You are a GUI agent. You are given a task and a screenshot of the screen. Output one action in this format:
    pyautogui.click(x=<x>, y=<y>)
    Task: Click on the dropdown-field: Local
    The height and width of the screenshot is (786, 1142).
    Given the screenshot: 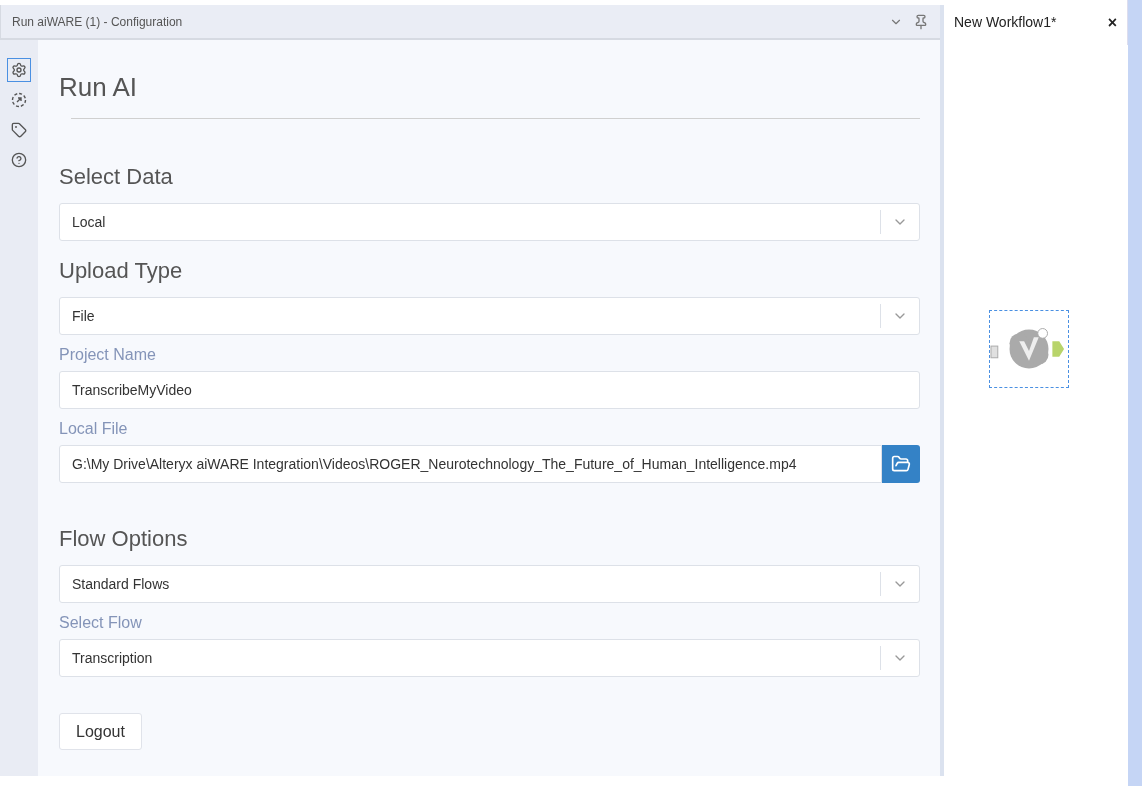 What is the action you would take?
    pyautogui.click(x=489, y=222)
    